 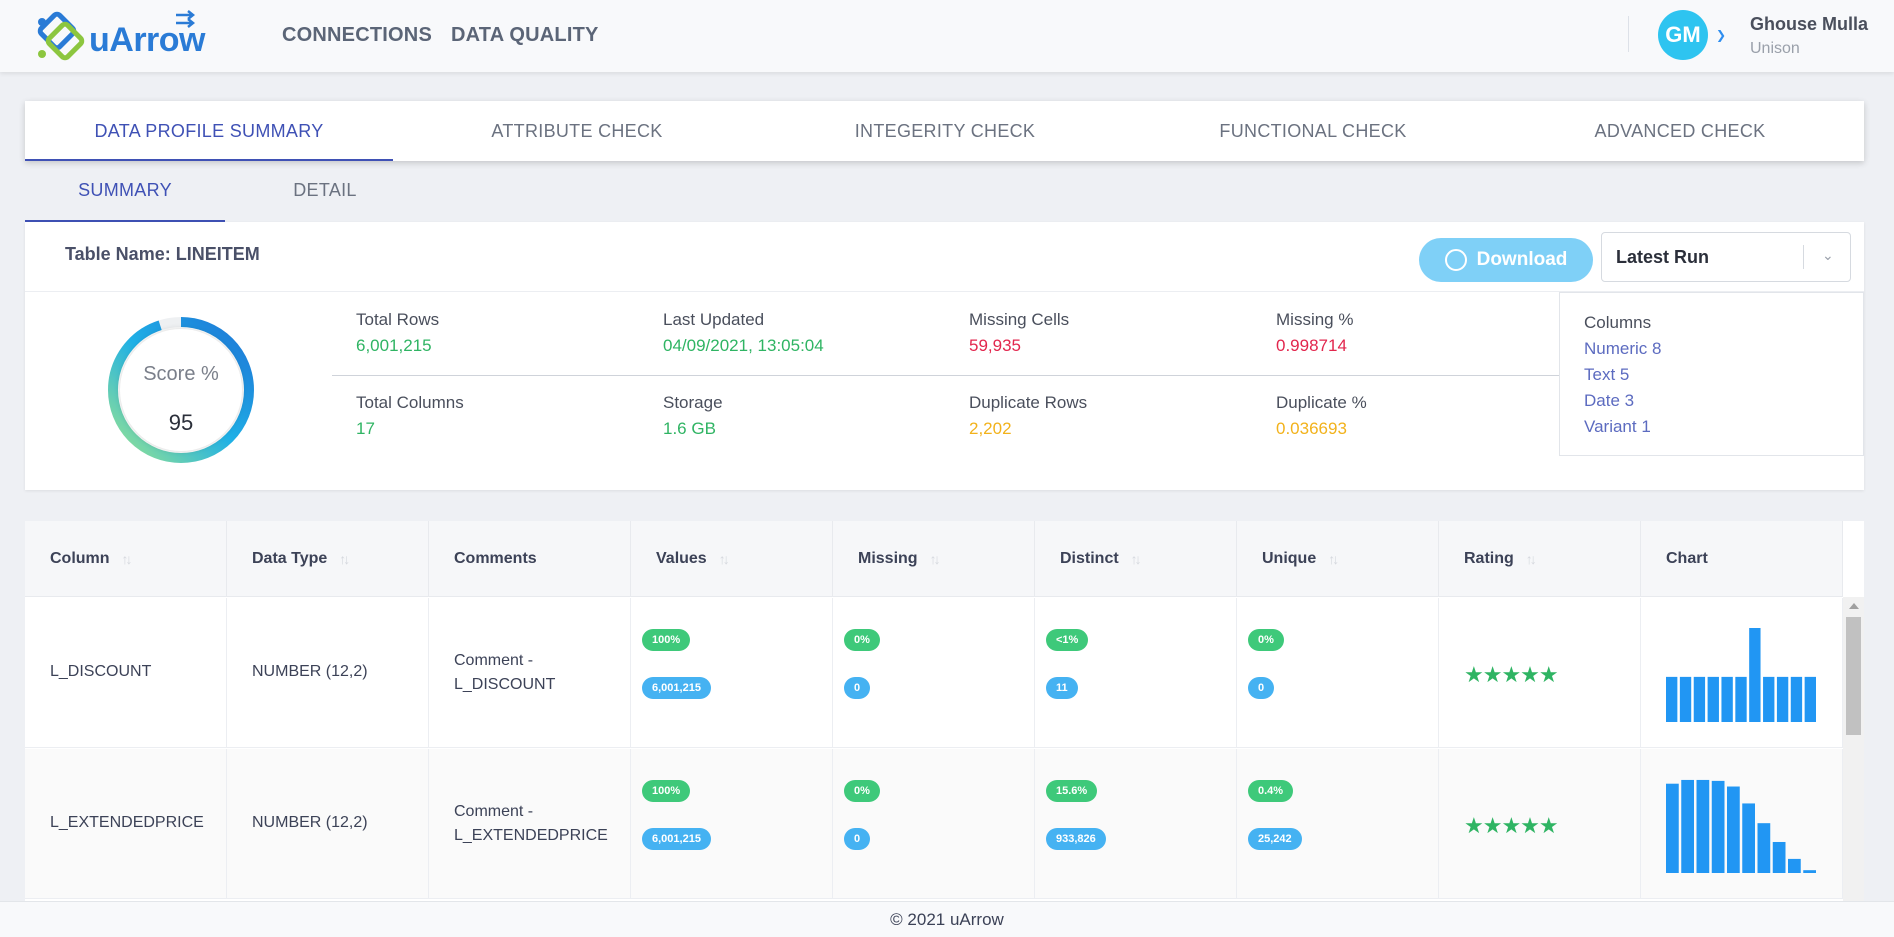 What do you see at coordinates (1609, 401) in the screenshot?
I see `column-type-date: Date 3` at bounding box center [1609, 401].